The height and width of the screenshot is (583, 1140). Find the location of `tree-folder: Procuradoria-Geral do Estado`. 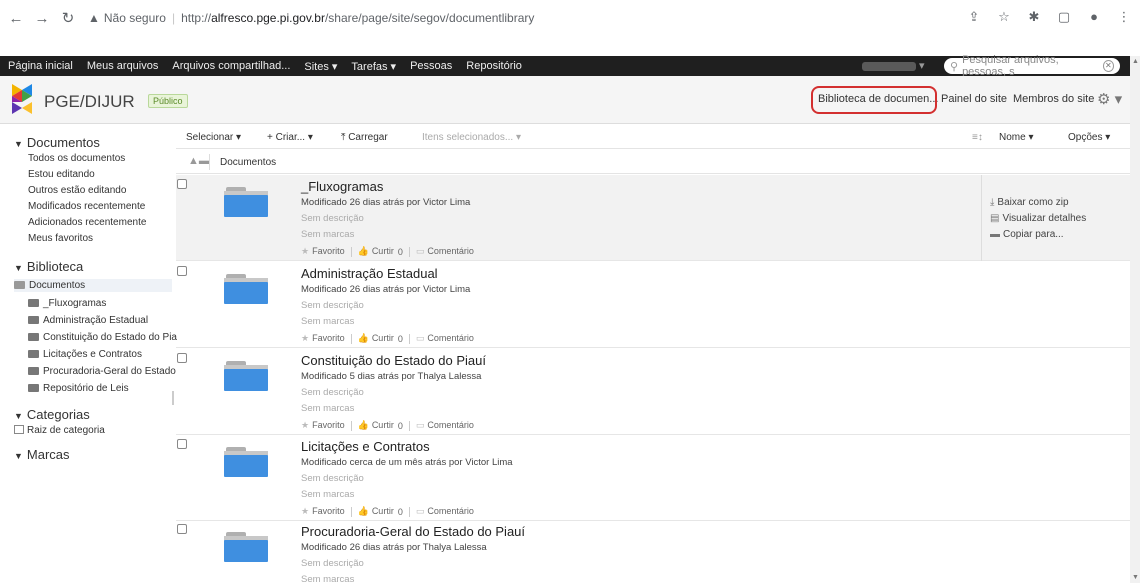

tree-folder: Procuradoria-Geral do Estado is located at coordinates (102, 371).